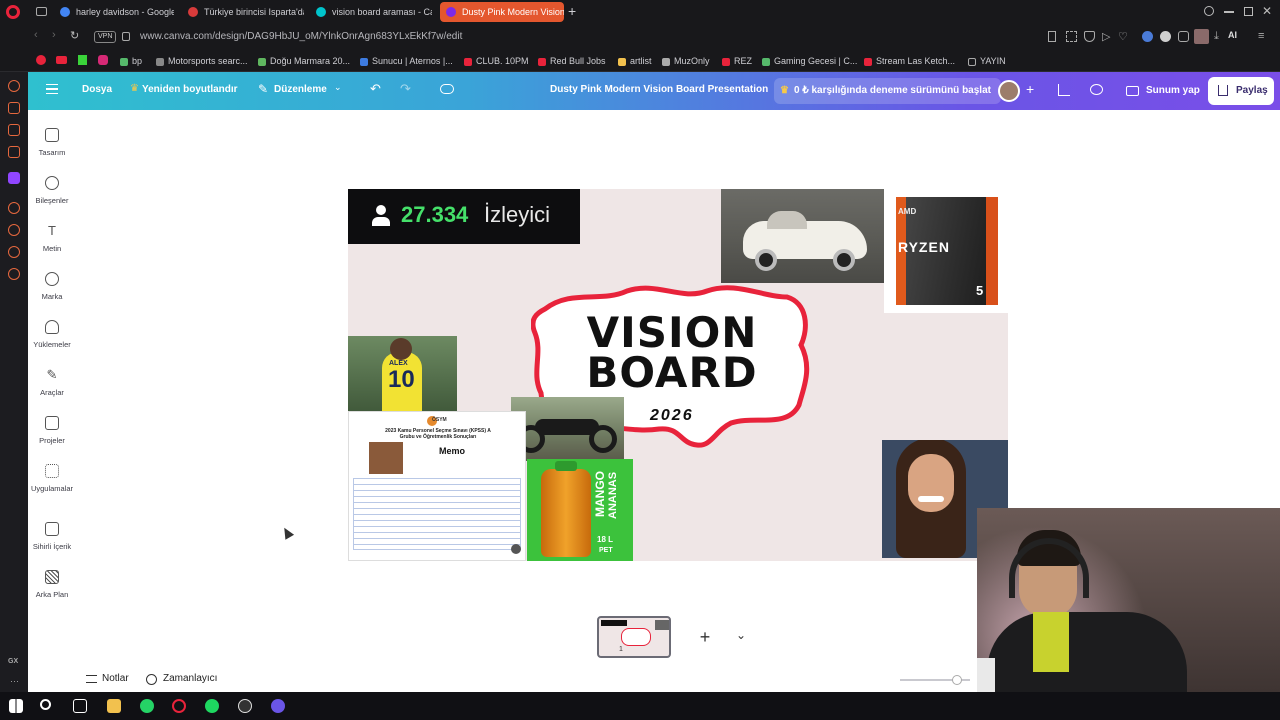  I want to click on bookmark-muzonly: MuzOnly, so click(686, 61).